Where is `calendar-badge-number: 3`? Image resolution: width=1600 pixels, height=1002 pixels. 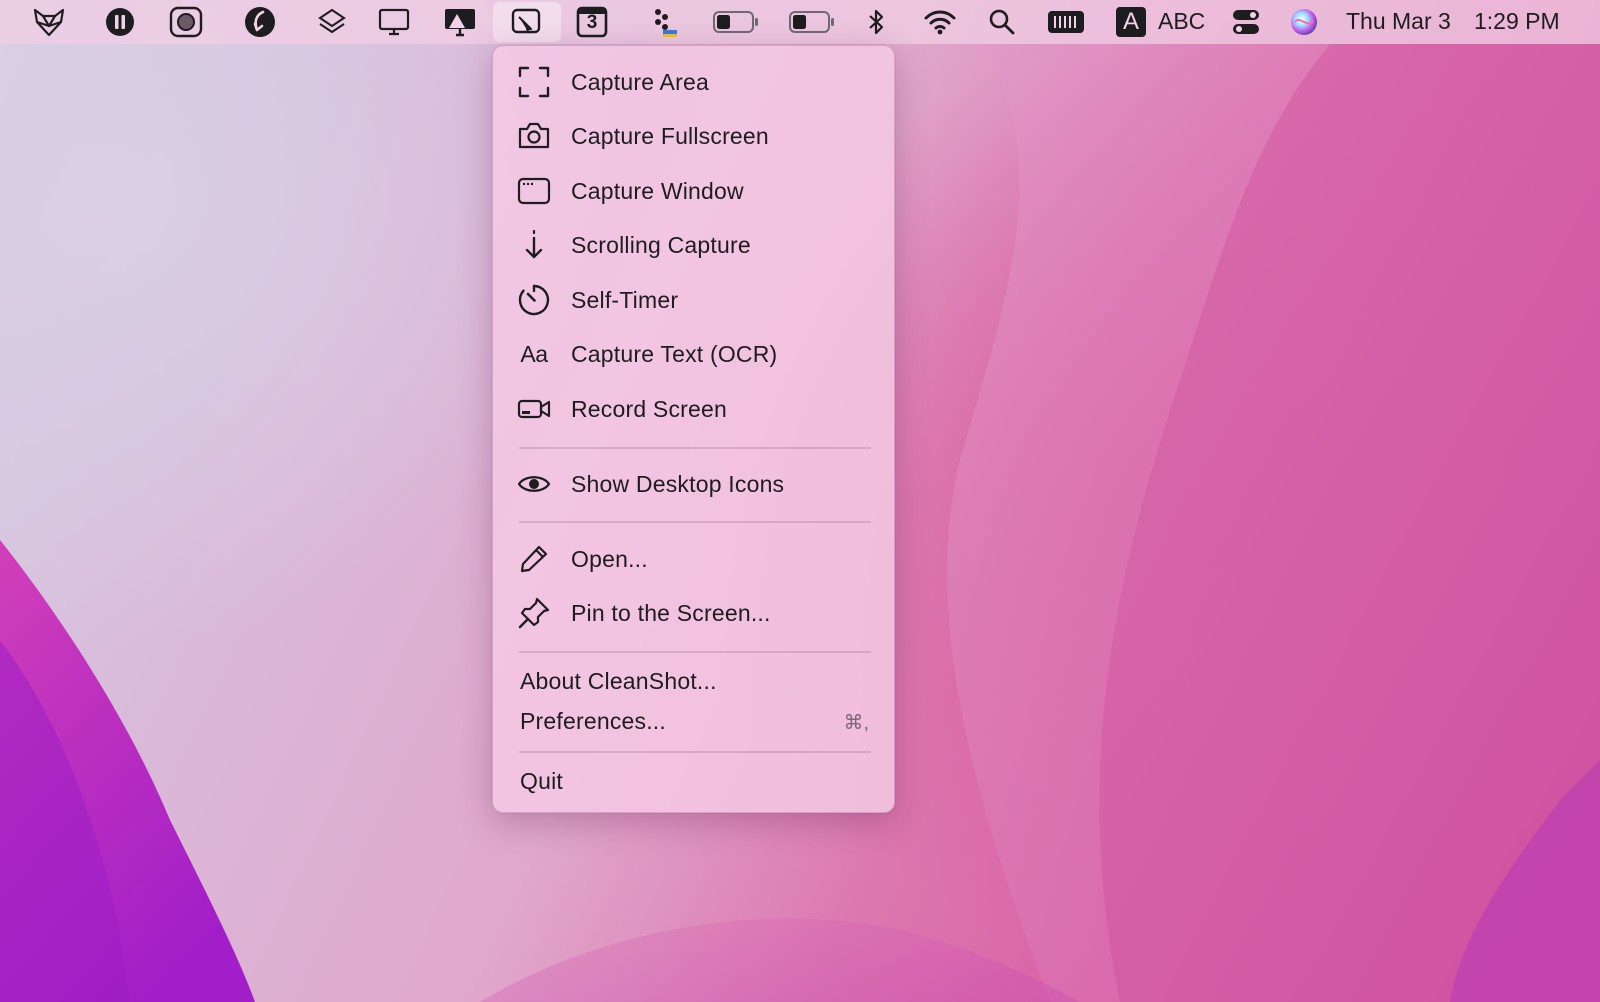 calendar-badge-number: 3 is located at coordinates (592, 22).